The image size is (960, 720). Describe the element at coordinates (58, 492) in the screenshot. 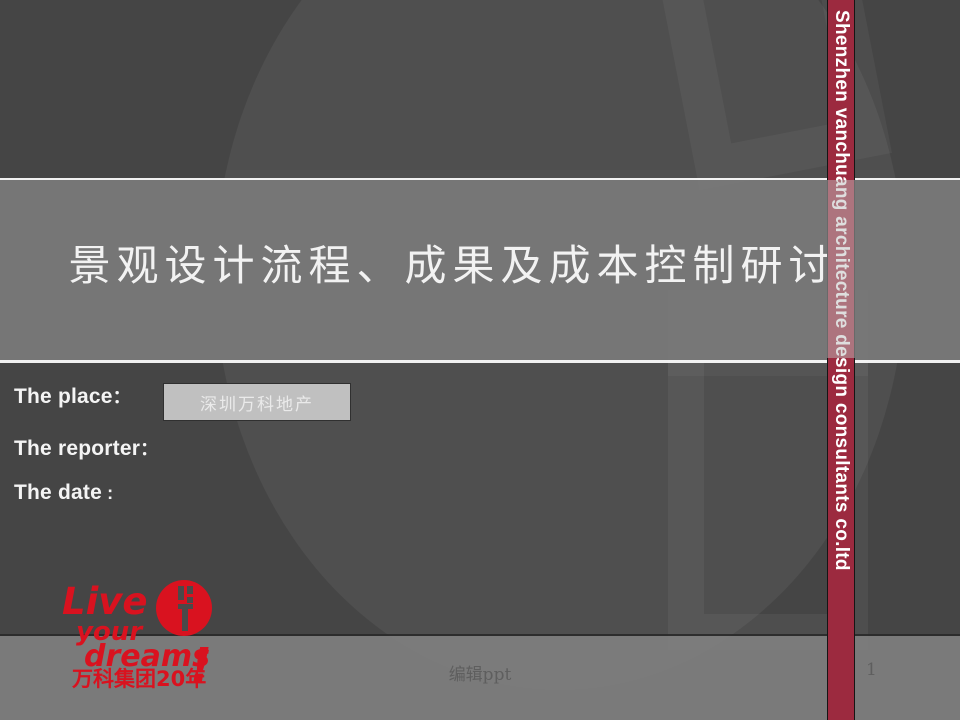

I see `date-label: The date` at that location.